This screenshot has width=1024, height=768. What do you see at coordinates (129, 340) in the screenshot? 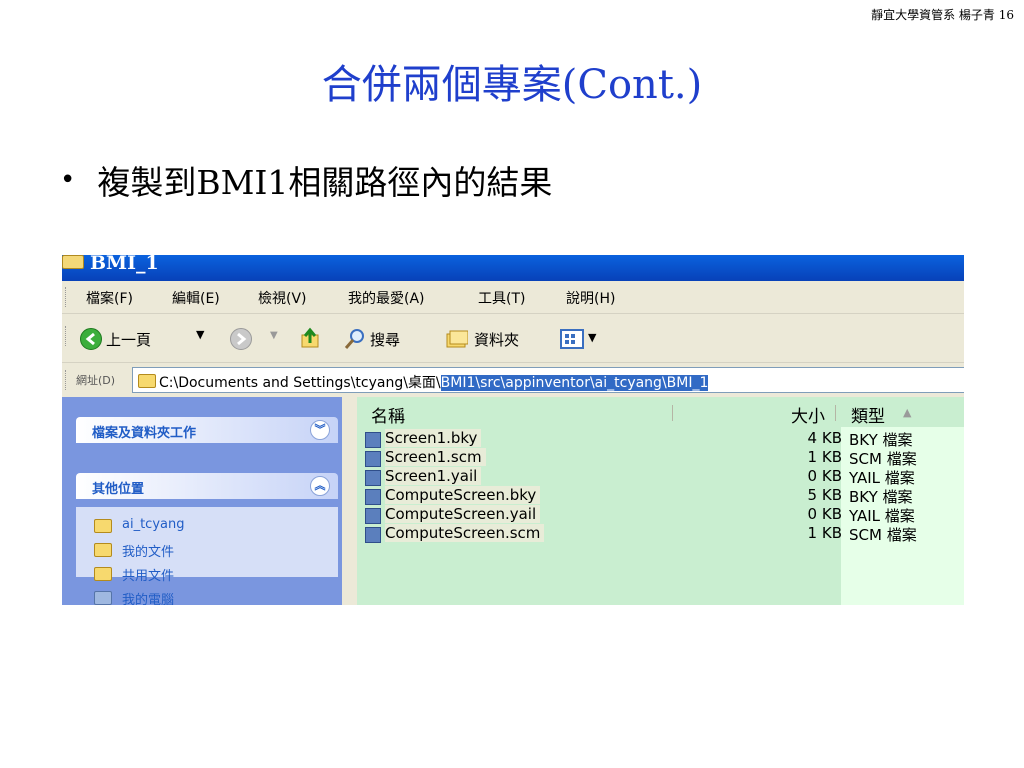
I see `back-label: 上一頁` at bounding box center [129, 340].